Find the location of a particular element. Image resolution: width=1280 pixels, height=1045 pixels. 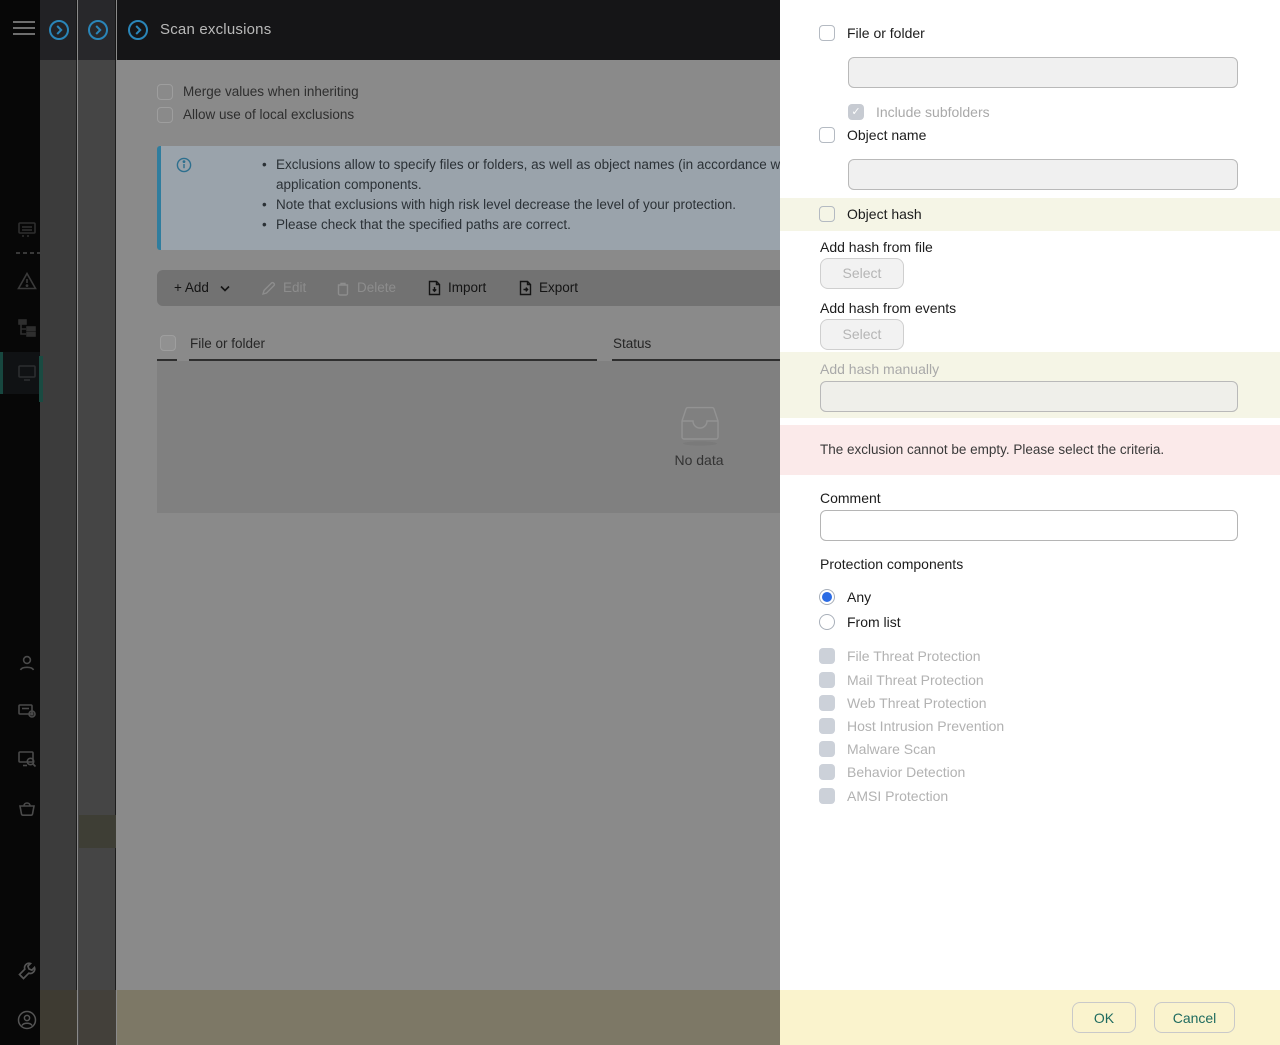

file-or-folder-checkbox is located at coordinates (827, 33).